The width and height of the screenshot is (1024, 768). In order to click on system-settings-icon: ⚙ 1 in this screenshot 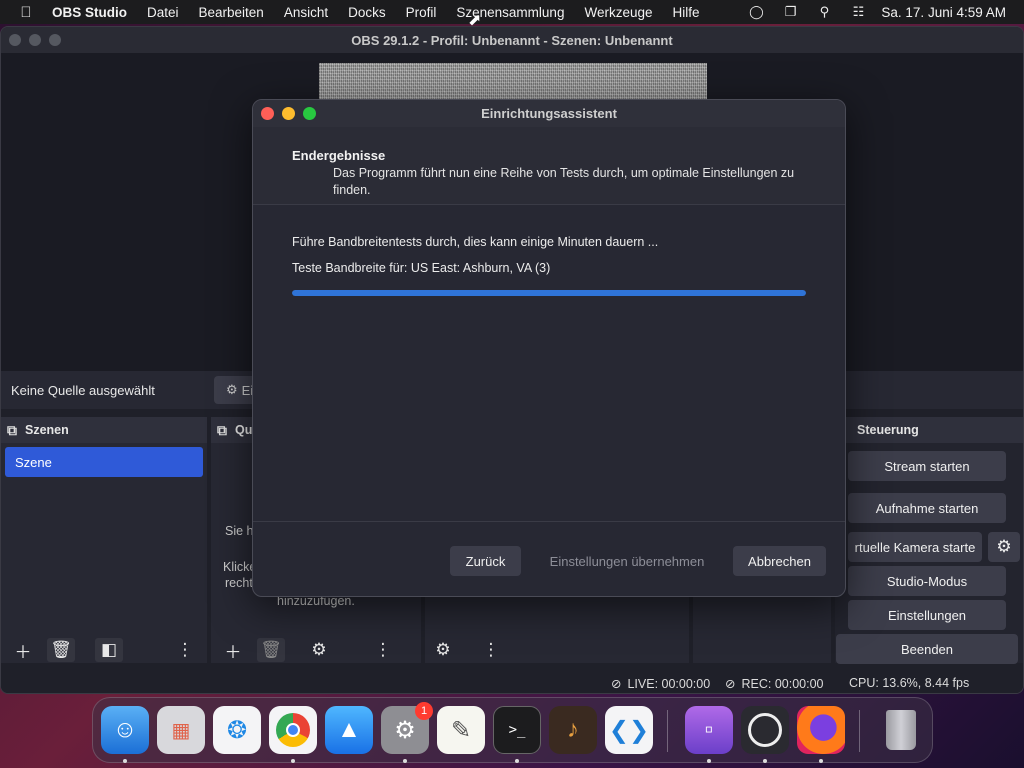, I will do `click(407, 728)`.